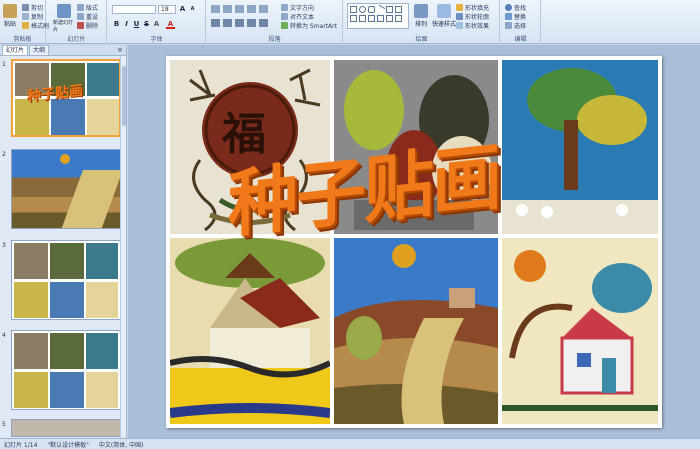  Describe the element at coordinates (416, 334) in the screenshot. I see `landscape-artwork` at that location.